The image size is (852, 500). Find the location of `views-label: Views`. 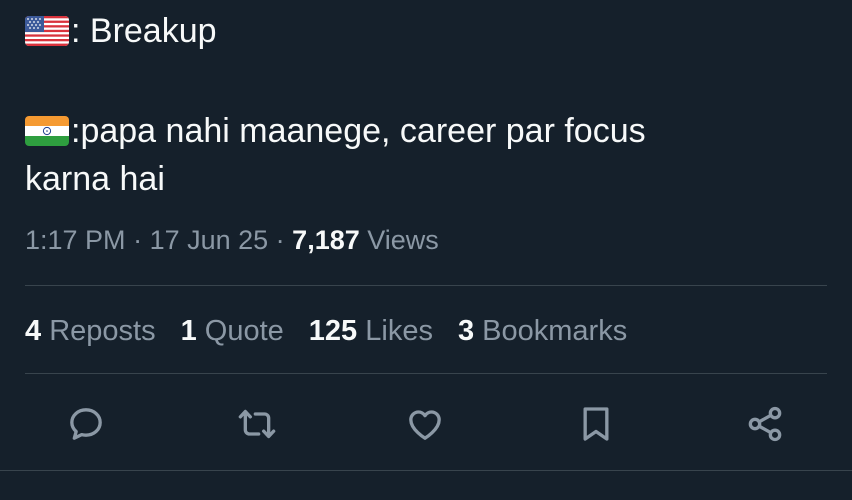

views-label: Views is located at coordinates (399, 240).